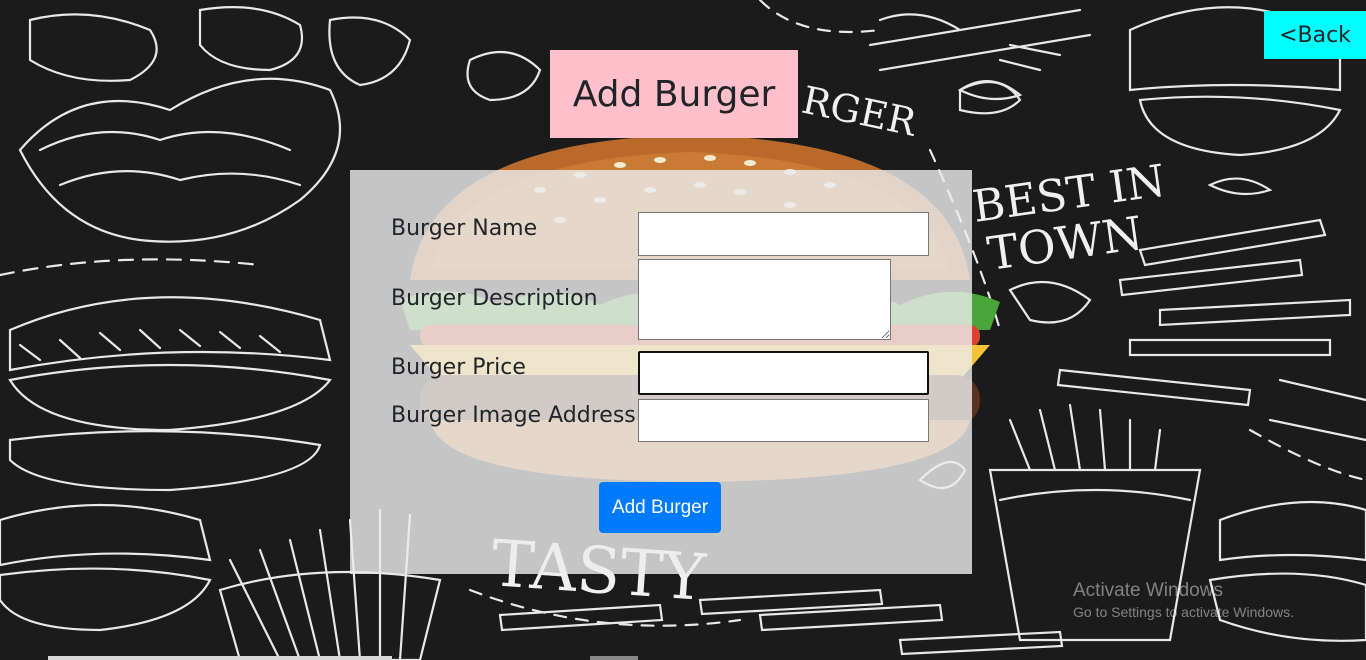 The width and height of the screenshot is (1366, 660). What do you see at coordinates (660, 507) in the screenshot?
I see `add-burger-submit-button: Add Burger` at bounding box center [660, 507].